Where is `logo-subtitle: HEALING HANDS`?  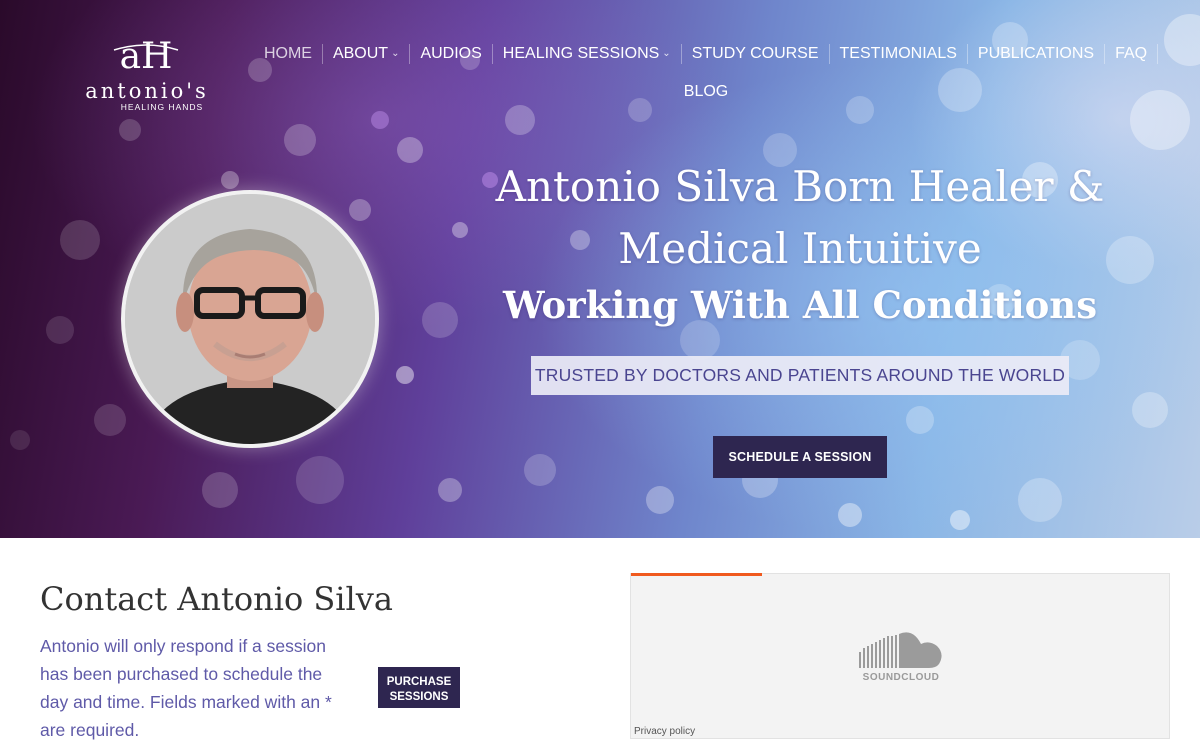 logo-subtitle: HEALING HANDS is located at coordinates (162, 107).